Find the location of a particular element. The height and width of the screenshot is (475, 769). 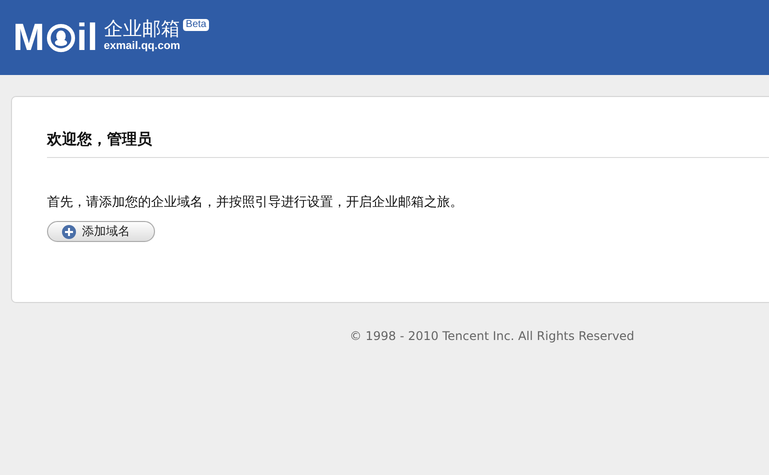

add-domain-button: 添加域名 is located at coordinates (101, 231).